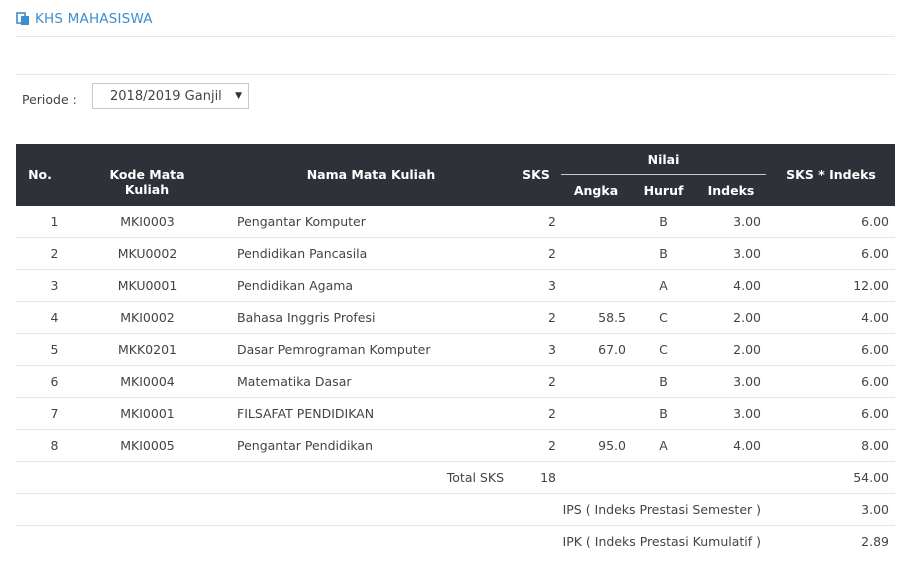 The height and width of the screenshot is (577, 912). I want to click on ipk-row: IPK ( Indeks Prestasi Kumulatif ) 2.89, so click(455, 541).